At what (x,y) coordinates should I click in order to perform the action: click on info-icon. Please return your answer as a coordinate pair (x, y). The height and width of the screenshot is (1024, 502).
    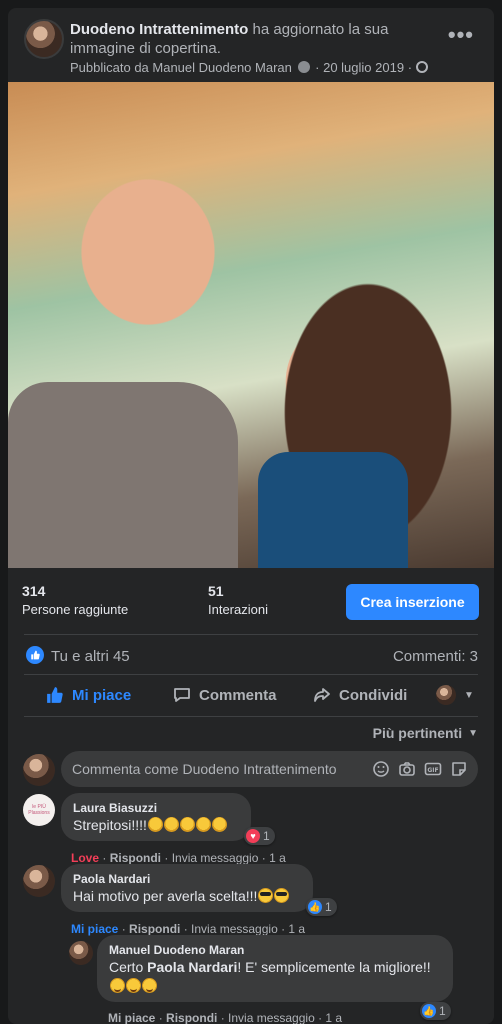
    Looking at the image, I should click on (303, 67).